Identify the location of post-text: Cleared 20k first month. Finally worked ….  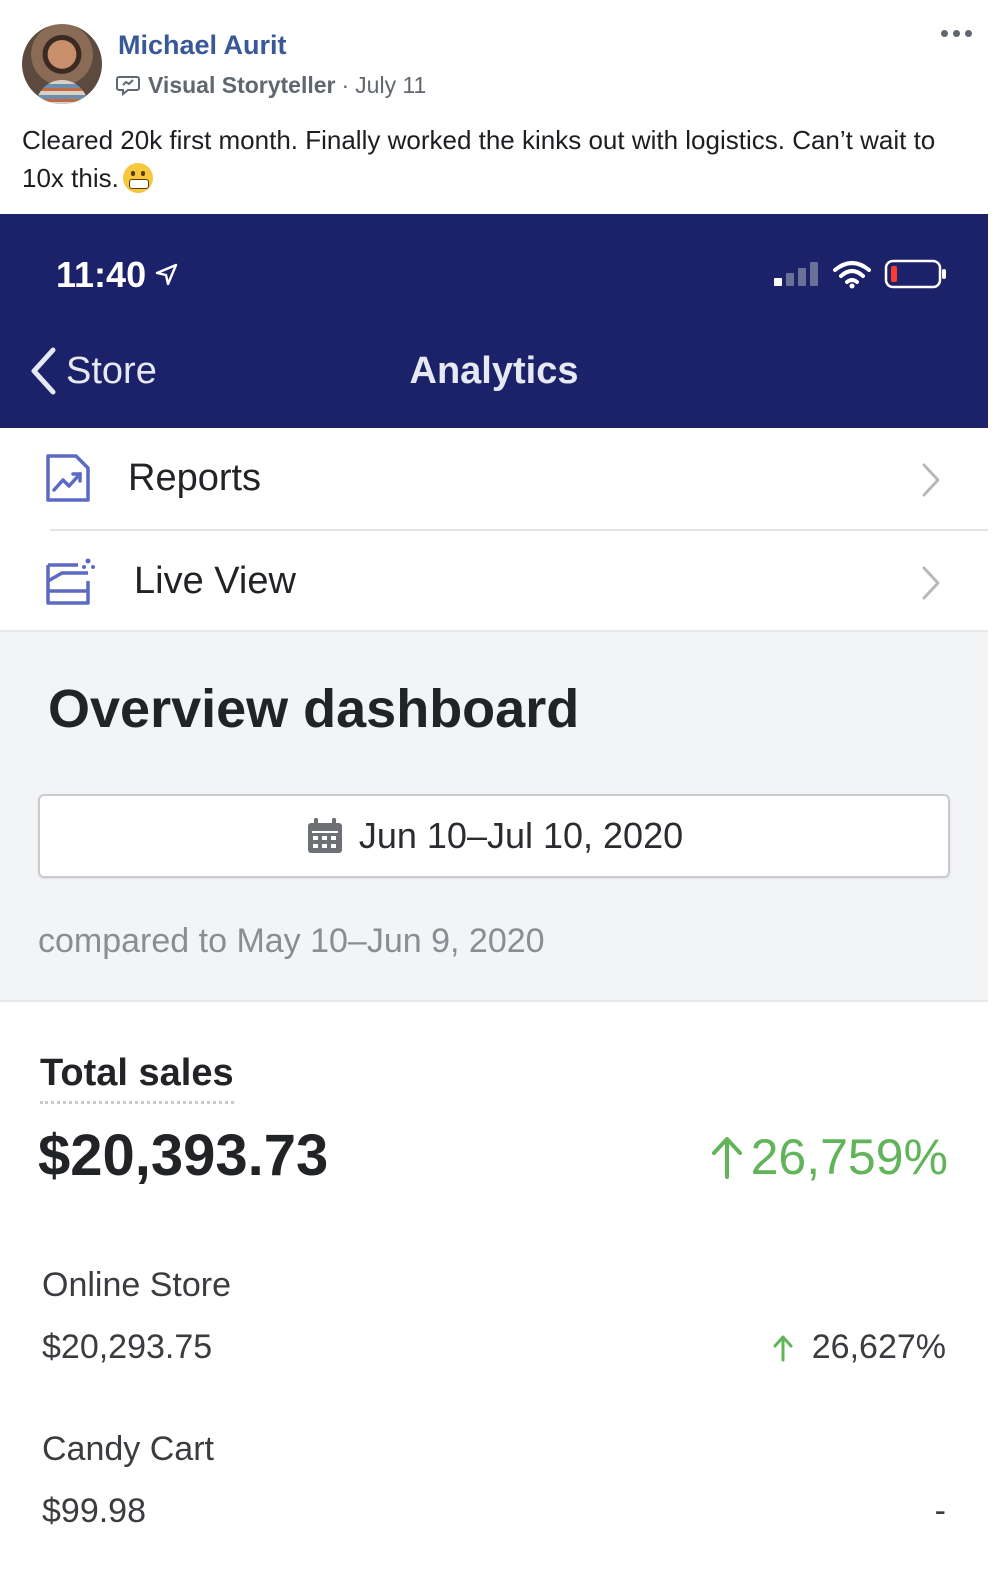
(497, 159).